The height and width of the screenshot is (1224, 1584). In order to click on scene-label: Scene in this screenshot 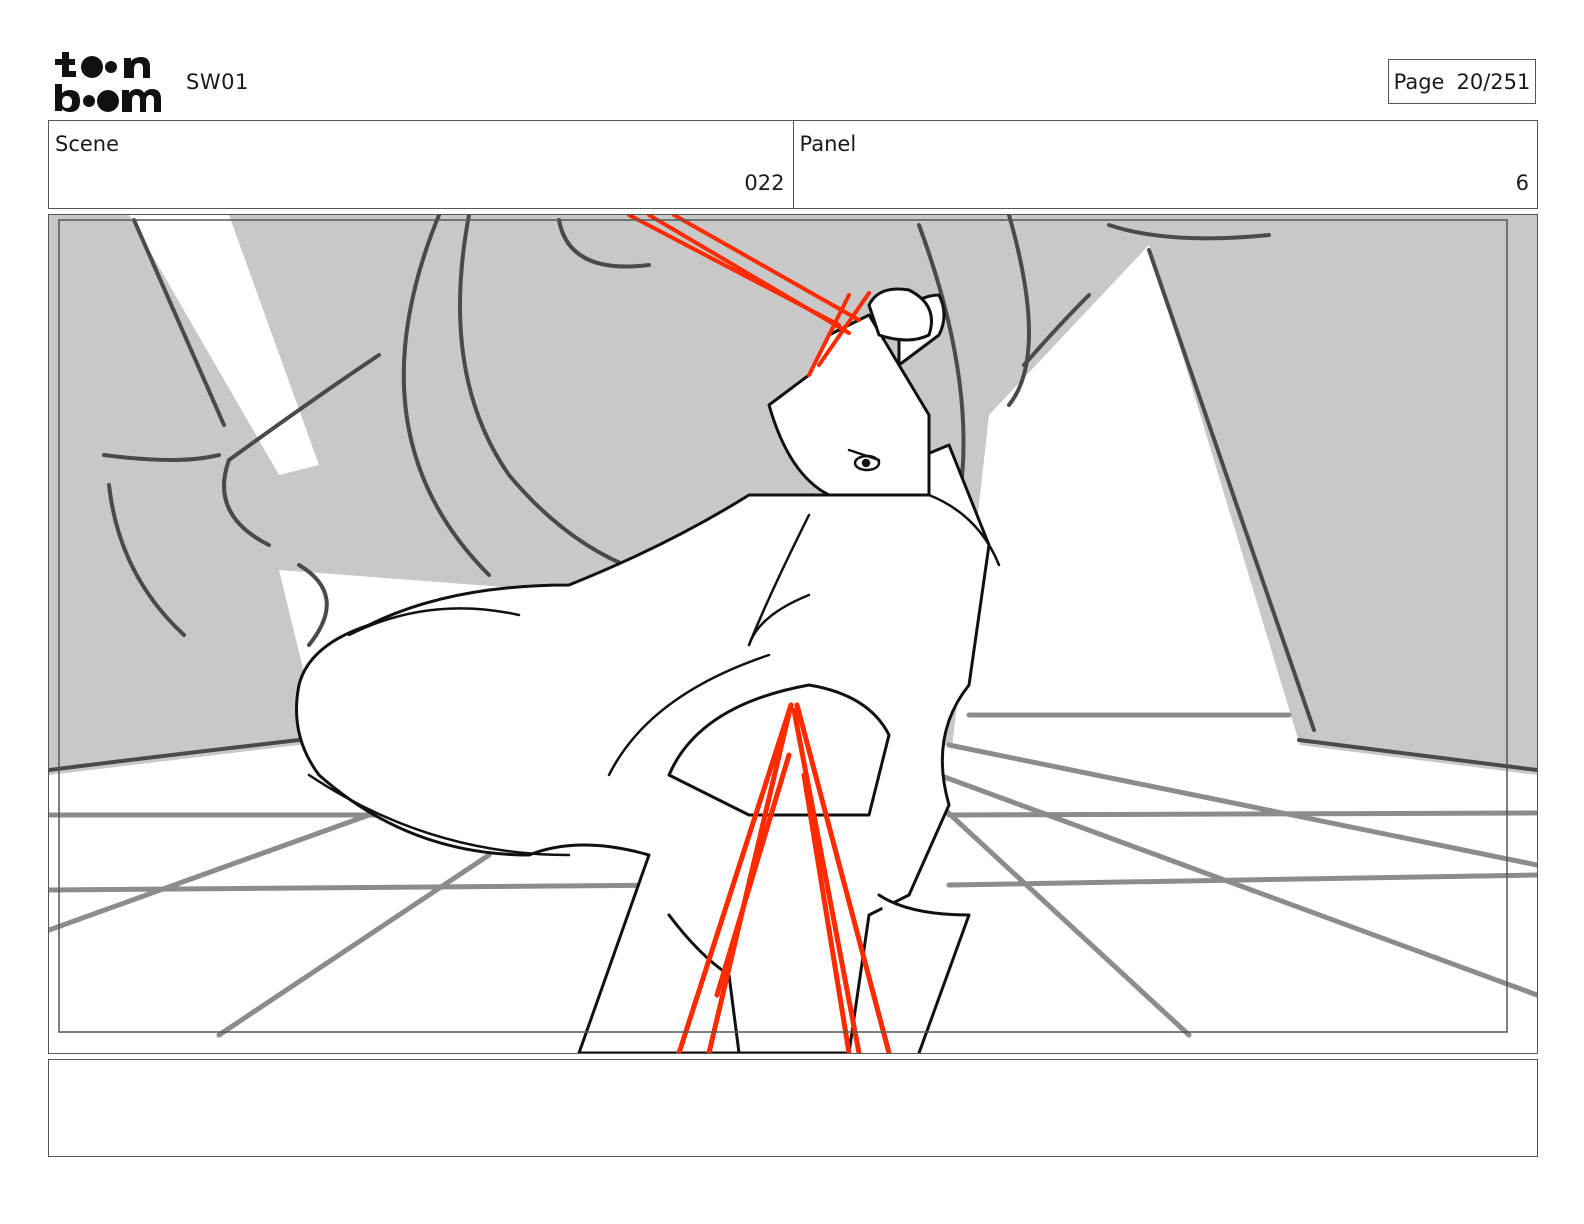, I will do `click(87, 144)`.